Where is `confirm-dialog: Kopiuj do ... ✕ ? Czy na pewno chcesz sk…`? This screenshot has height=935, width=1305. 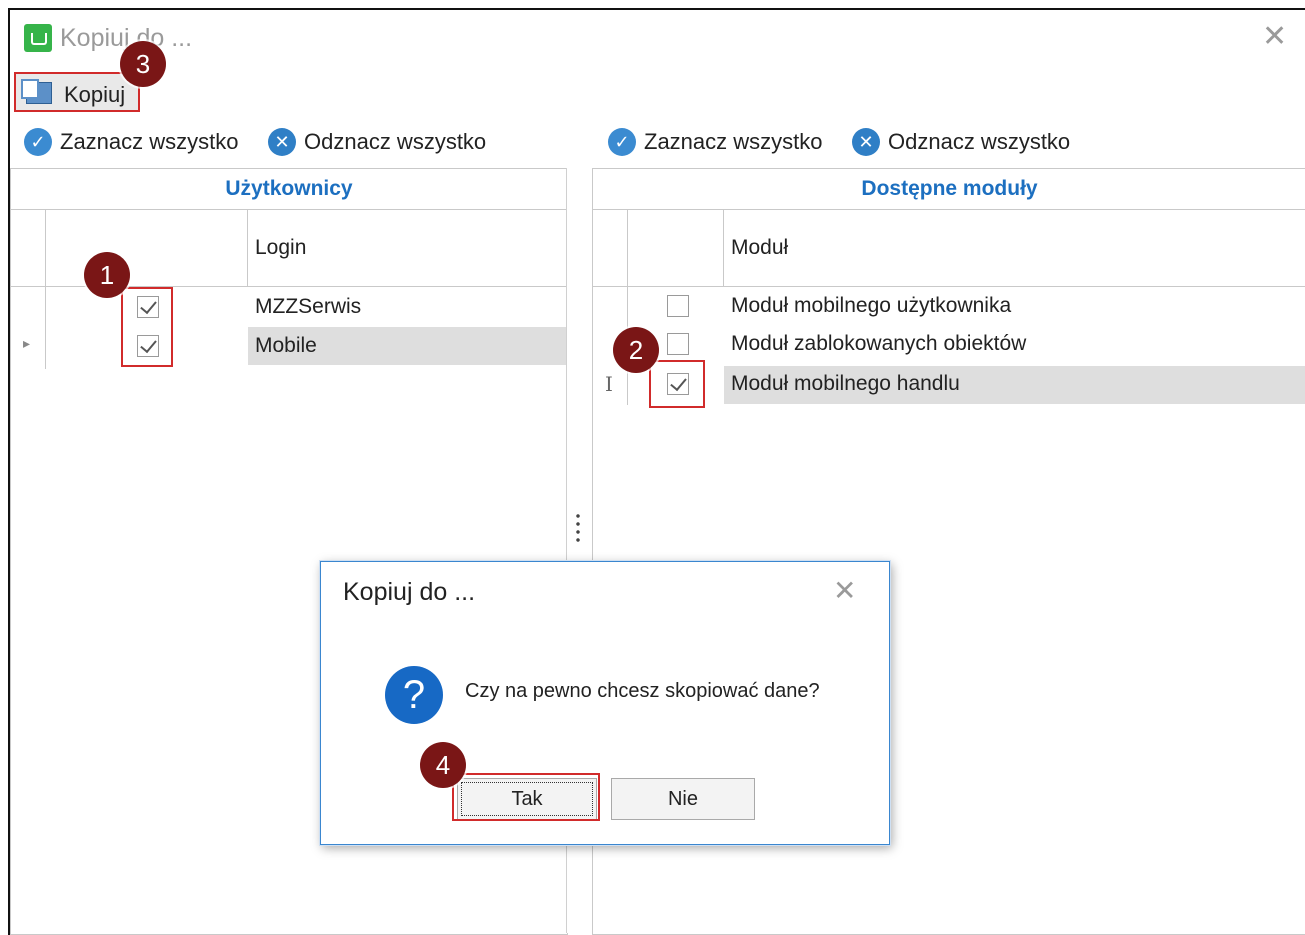 confirm-dialog: Kopiuj do ... ✕ ? Czy na pewno chcesz sk… is located at coordinates (605, 703).